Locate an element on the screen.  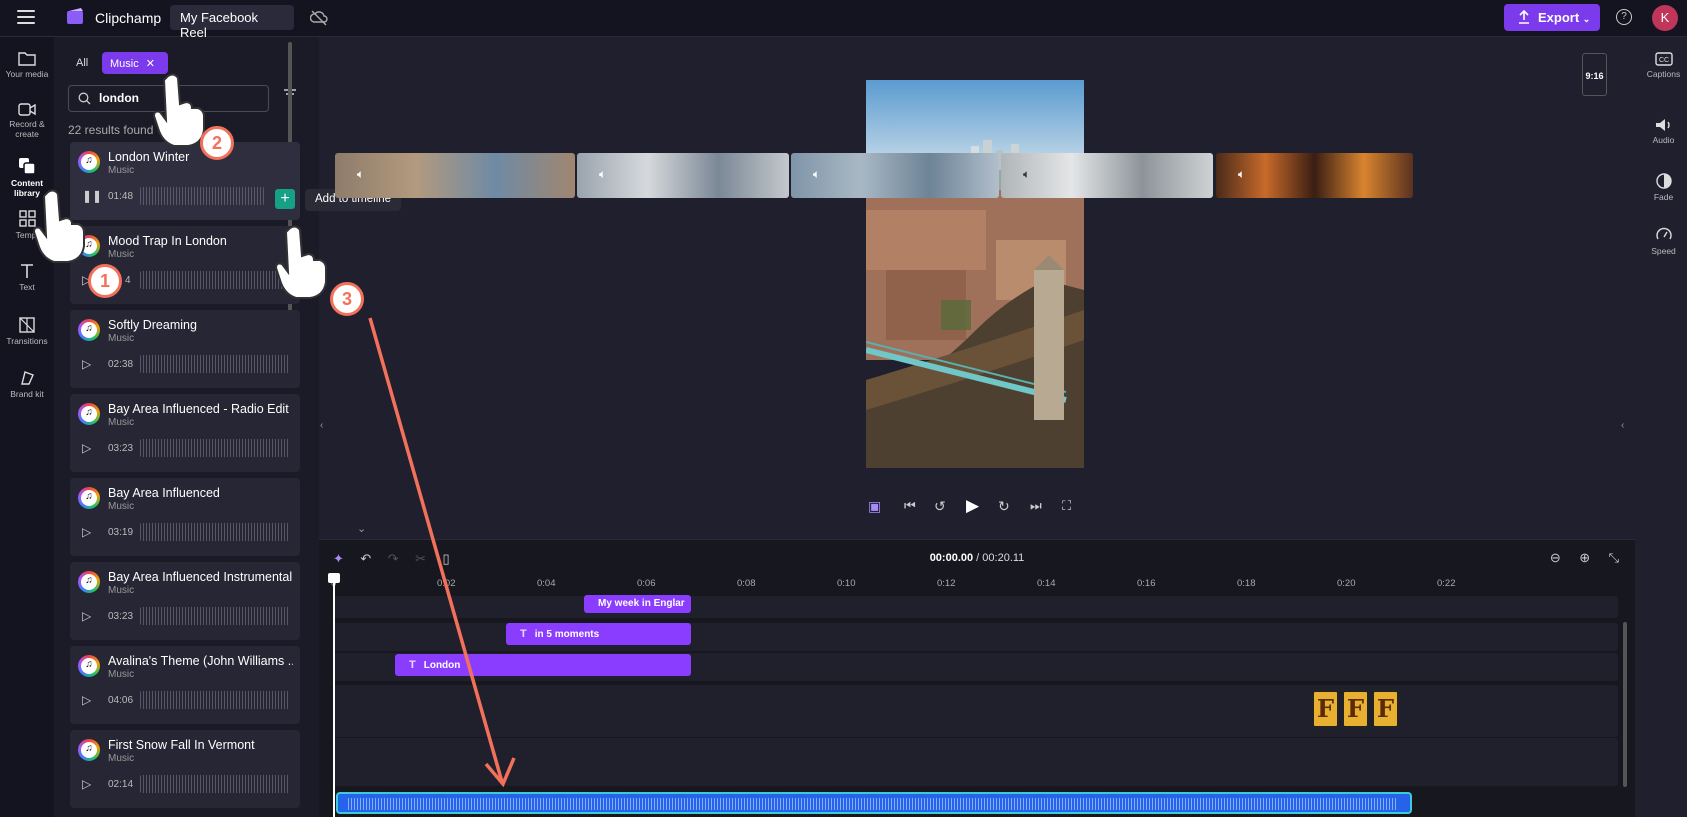
step-badge: 3 is located at coordinates (347, 299).